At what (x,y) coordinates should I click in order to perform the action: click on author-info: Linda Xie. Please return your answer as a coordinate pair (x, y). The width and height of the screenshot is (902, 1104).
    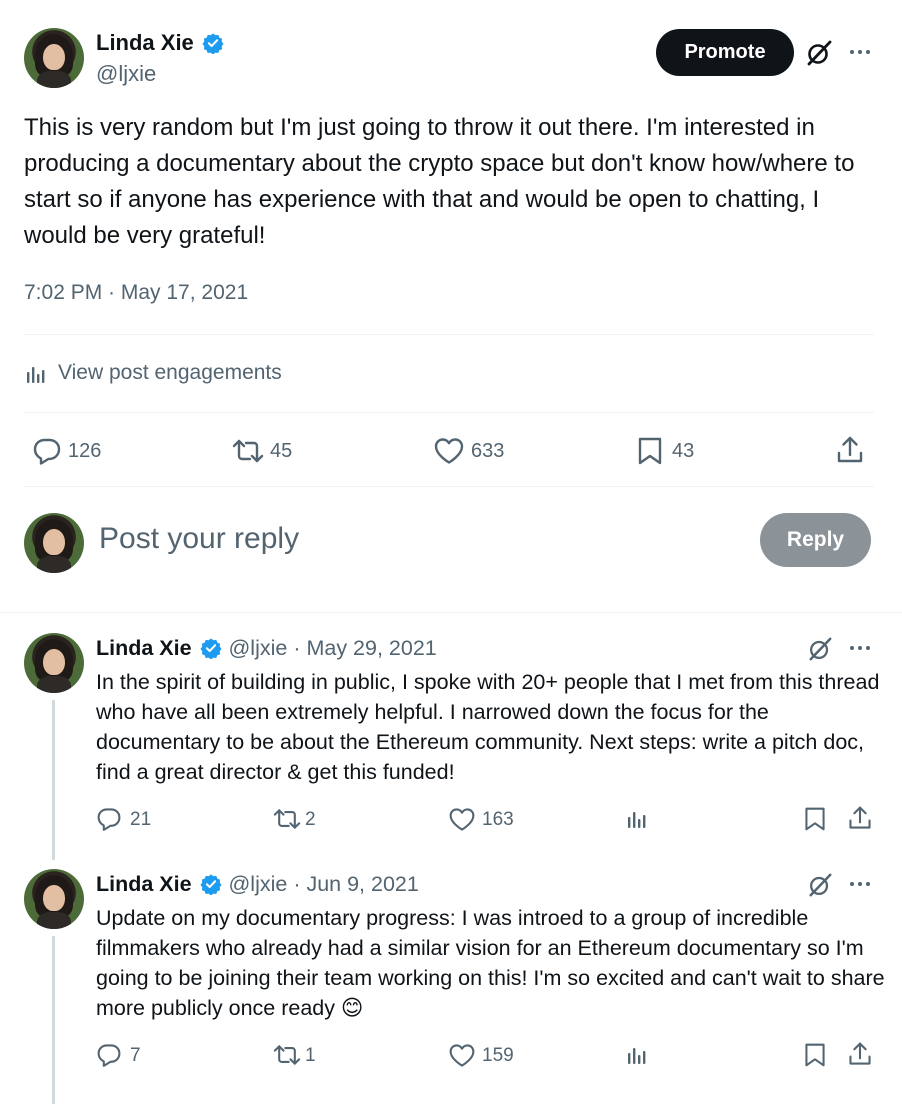
    Looking at the image, I should click on (160, 43).